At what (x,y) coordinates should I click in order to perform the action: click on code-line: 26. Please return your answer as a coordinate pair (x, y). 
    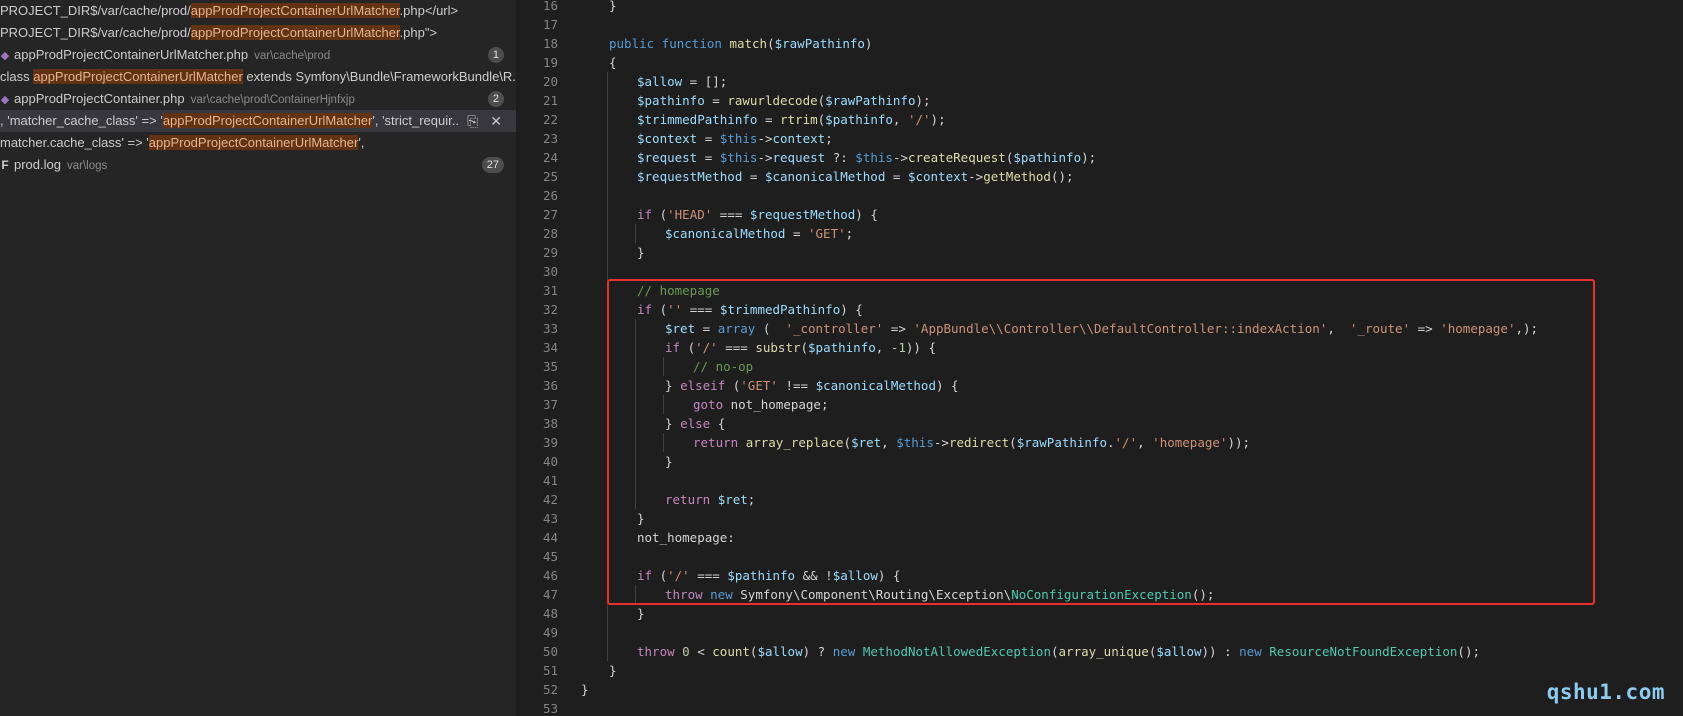
    Looking at the image, I should click on (537, 195).